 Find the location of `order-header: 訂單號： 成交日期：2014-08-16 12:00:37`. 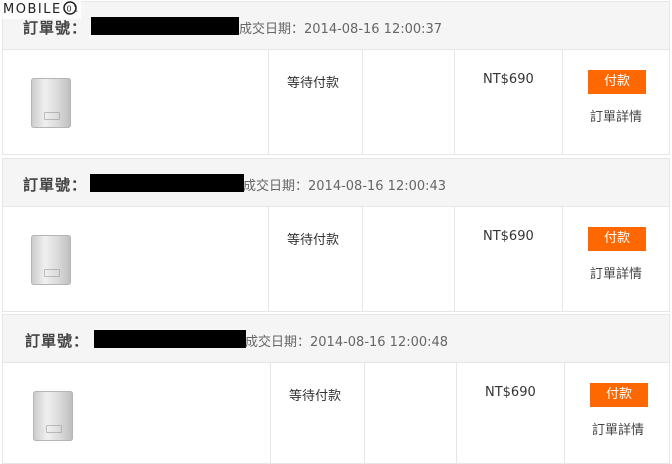

order-header: 訂單號： 成交日期：2014-08-16 12:00:37 is located at coordinates (336, 25).